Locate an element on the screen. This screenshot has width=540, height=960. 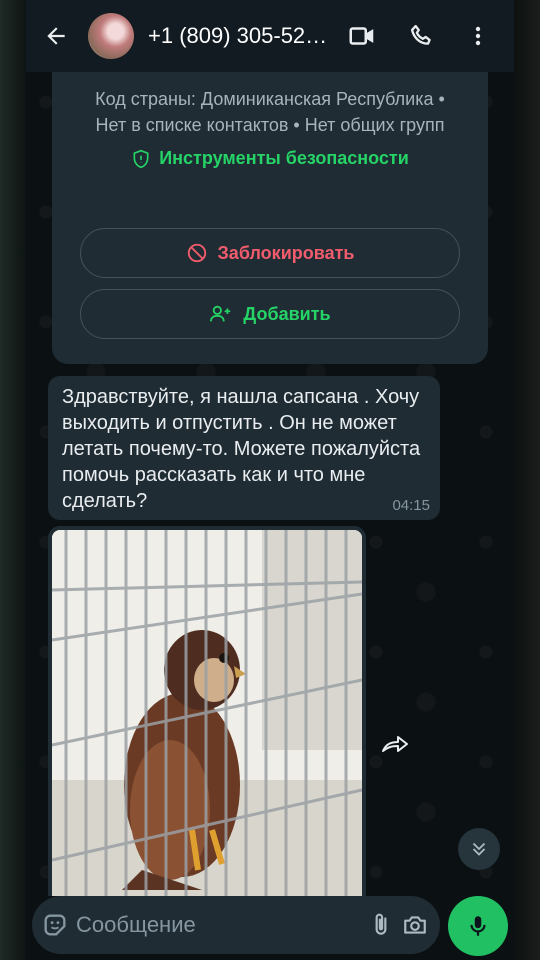
block-label: Заблокировать is located at coordinates (286, 252).